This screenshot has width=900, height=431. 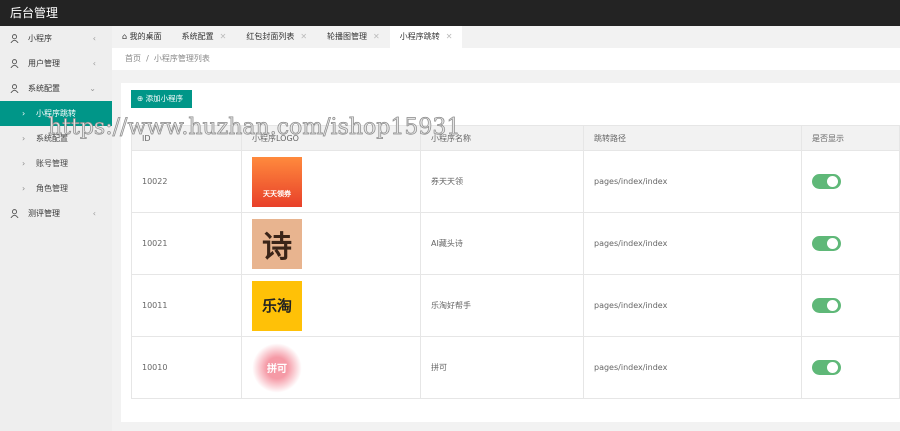 I want to click on button-label: 添加小程序, so click(x=164, y=98).